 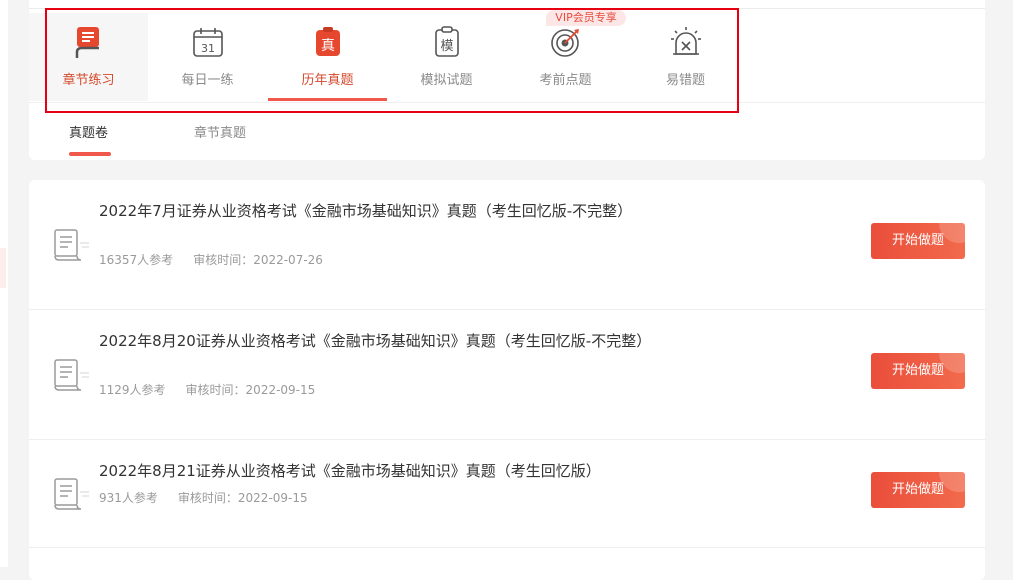 What do you see at coordinates (685, 80) in the screenshot?
I see `tab-label: 易错题` at bounding box center [685, 80].